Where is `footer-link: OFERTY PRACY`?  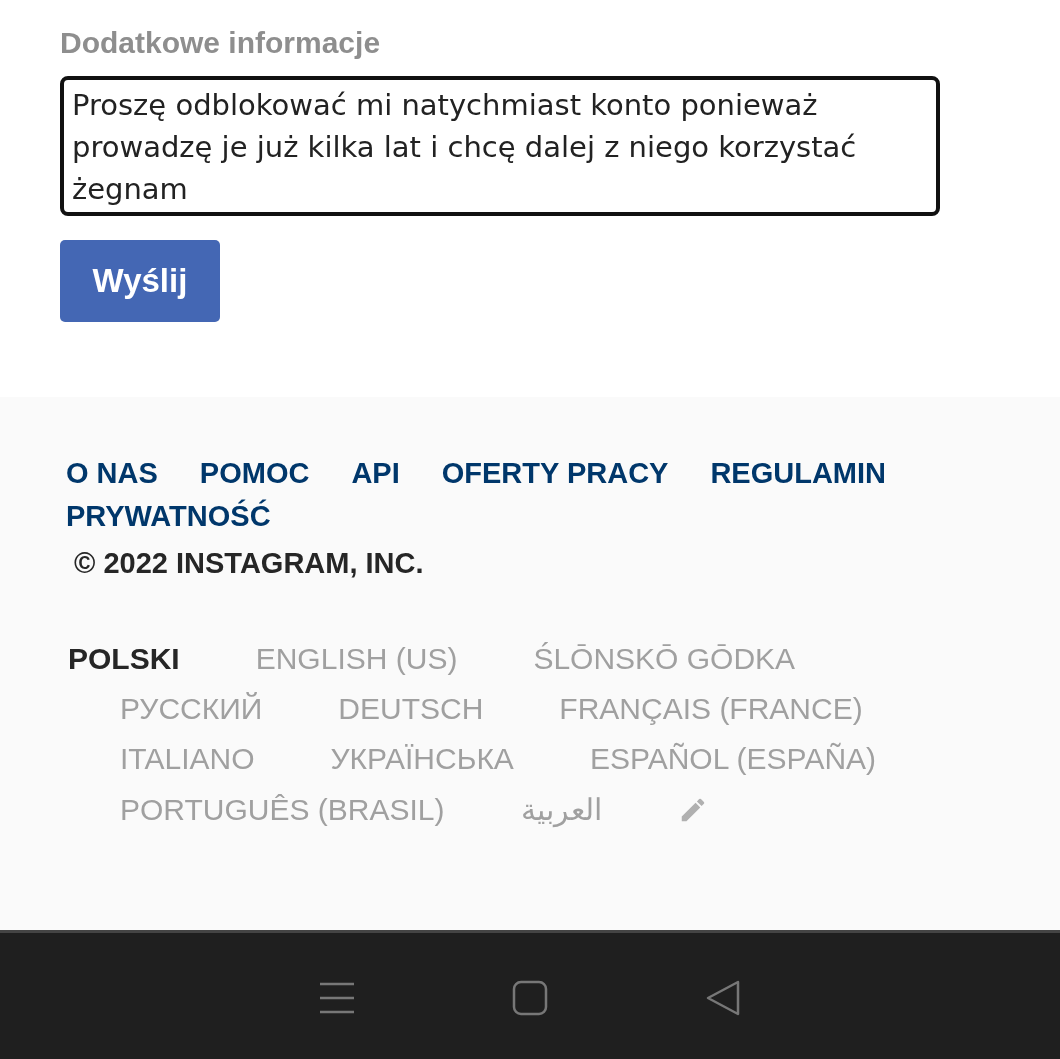 footer-link: OFERTY PRACY is located at coordinates (555, 473).